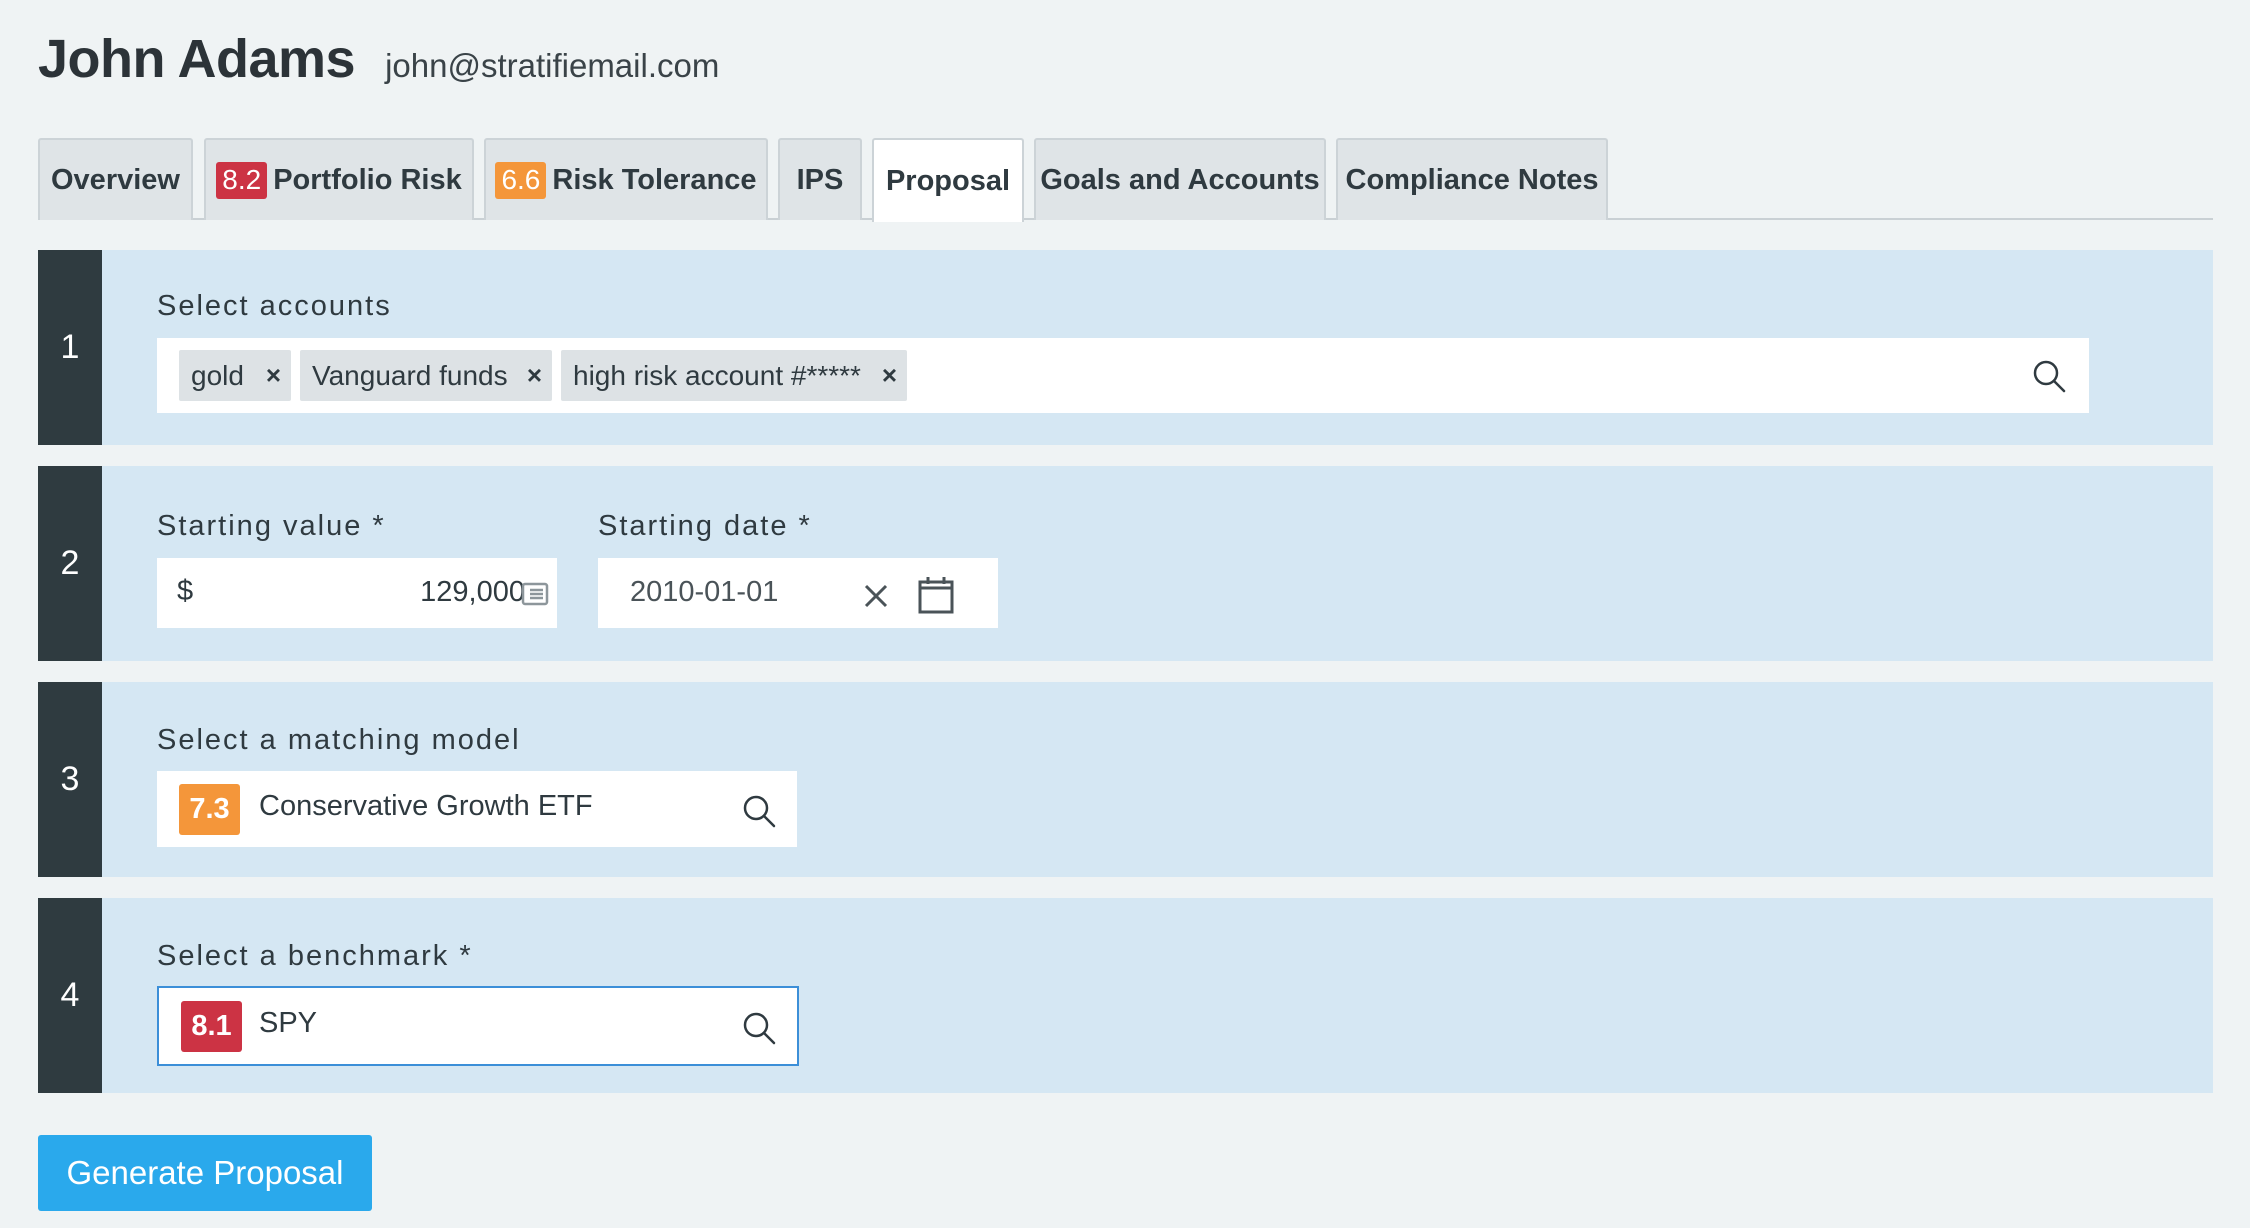 The height and width of the screenshot is (1228, 2250). What do you see at coordinates (378, 59) in the screenshot?
I see `client-header: John Adams john@stratifiemail.com` at bounding box center [378, 59].